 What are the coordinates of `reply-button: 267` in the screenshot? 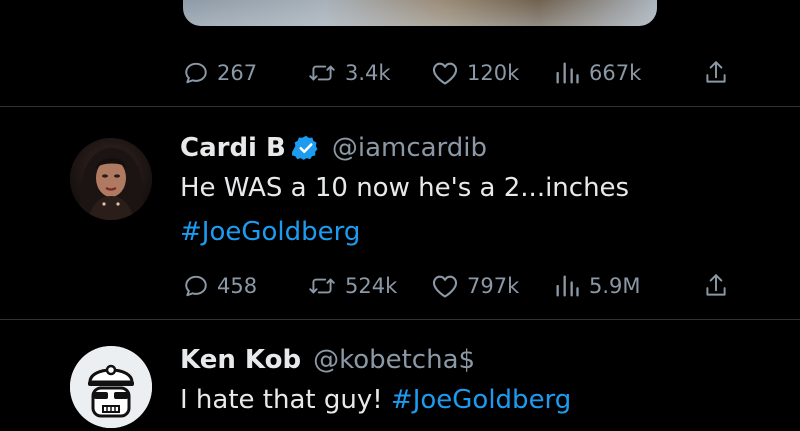 It's located at (220, 73).